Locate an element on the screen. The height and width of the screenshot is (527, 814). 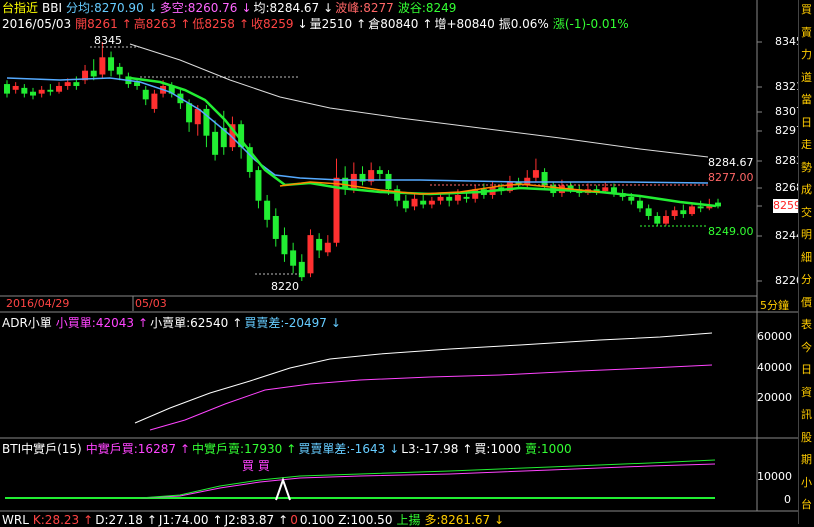
wrl-seg-0: WRL is located at coordinates (15, 520).